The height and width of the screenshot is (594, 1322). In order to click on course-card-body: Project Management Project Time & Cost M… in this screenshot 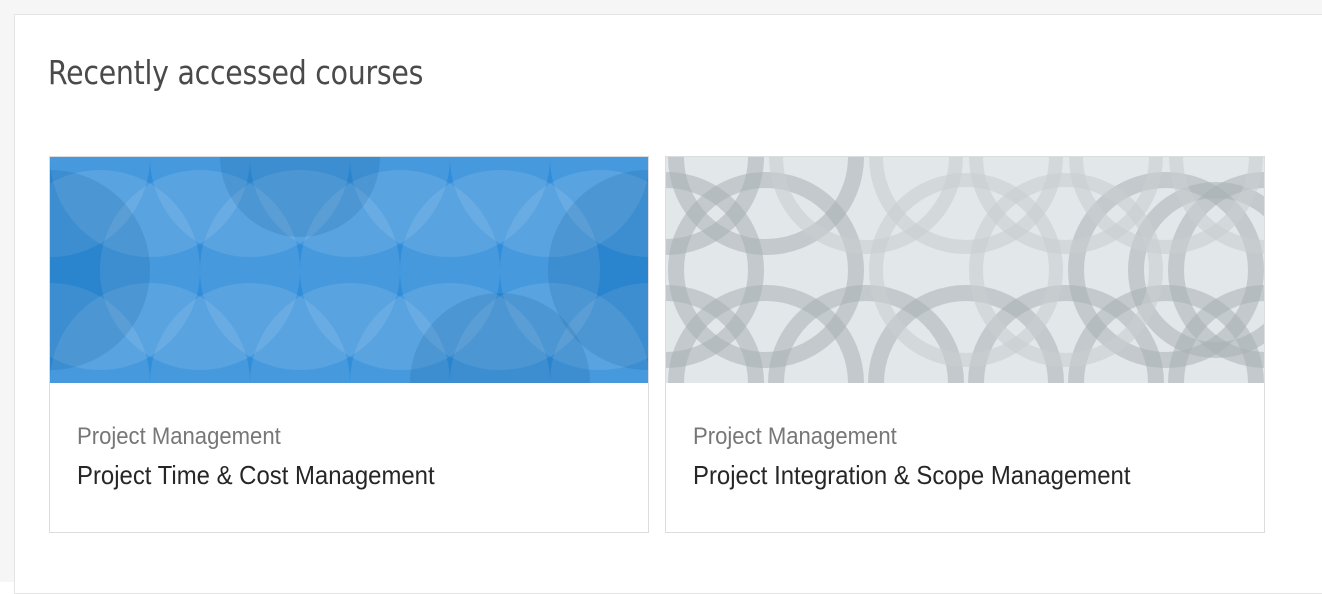, I will do `click(349, 457)`.